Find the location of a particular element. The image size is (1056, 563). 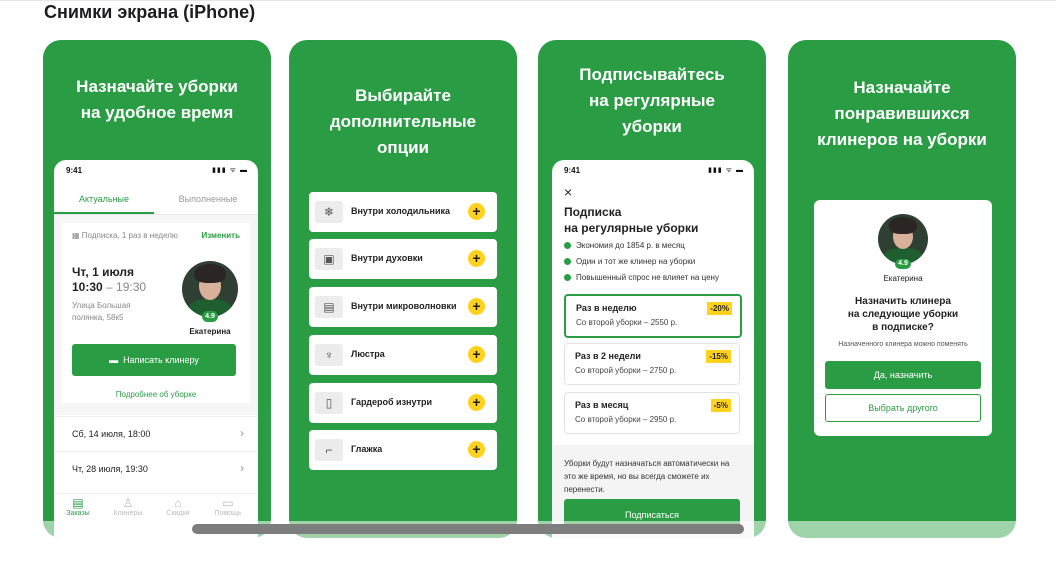

order-date: Чт, 1 июля is located at coordinates (103, 272).